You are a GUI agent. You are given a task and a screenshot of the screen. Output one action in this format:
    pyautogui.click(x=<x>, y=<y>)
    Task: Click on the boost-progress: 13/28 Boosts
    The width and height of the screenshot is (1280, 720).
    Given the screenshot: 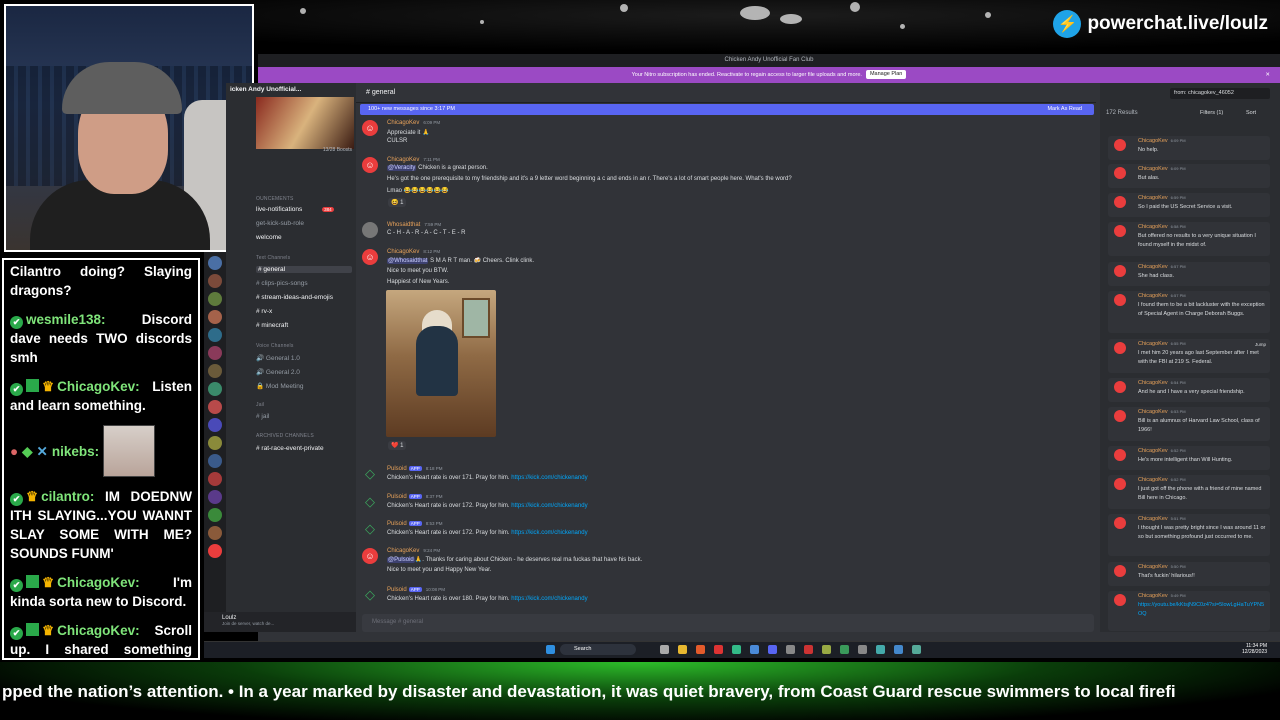 What is the action you would take?
    pyautogui.click(x=305, y=150)
    